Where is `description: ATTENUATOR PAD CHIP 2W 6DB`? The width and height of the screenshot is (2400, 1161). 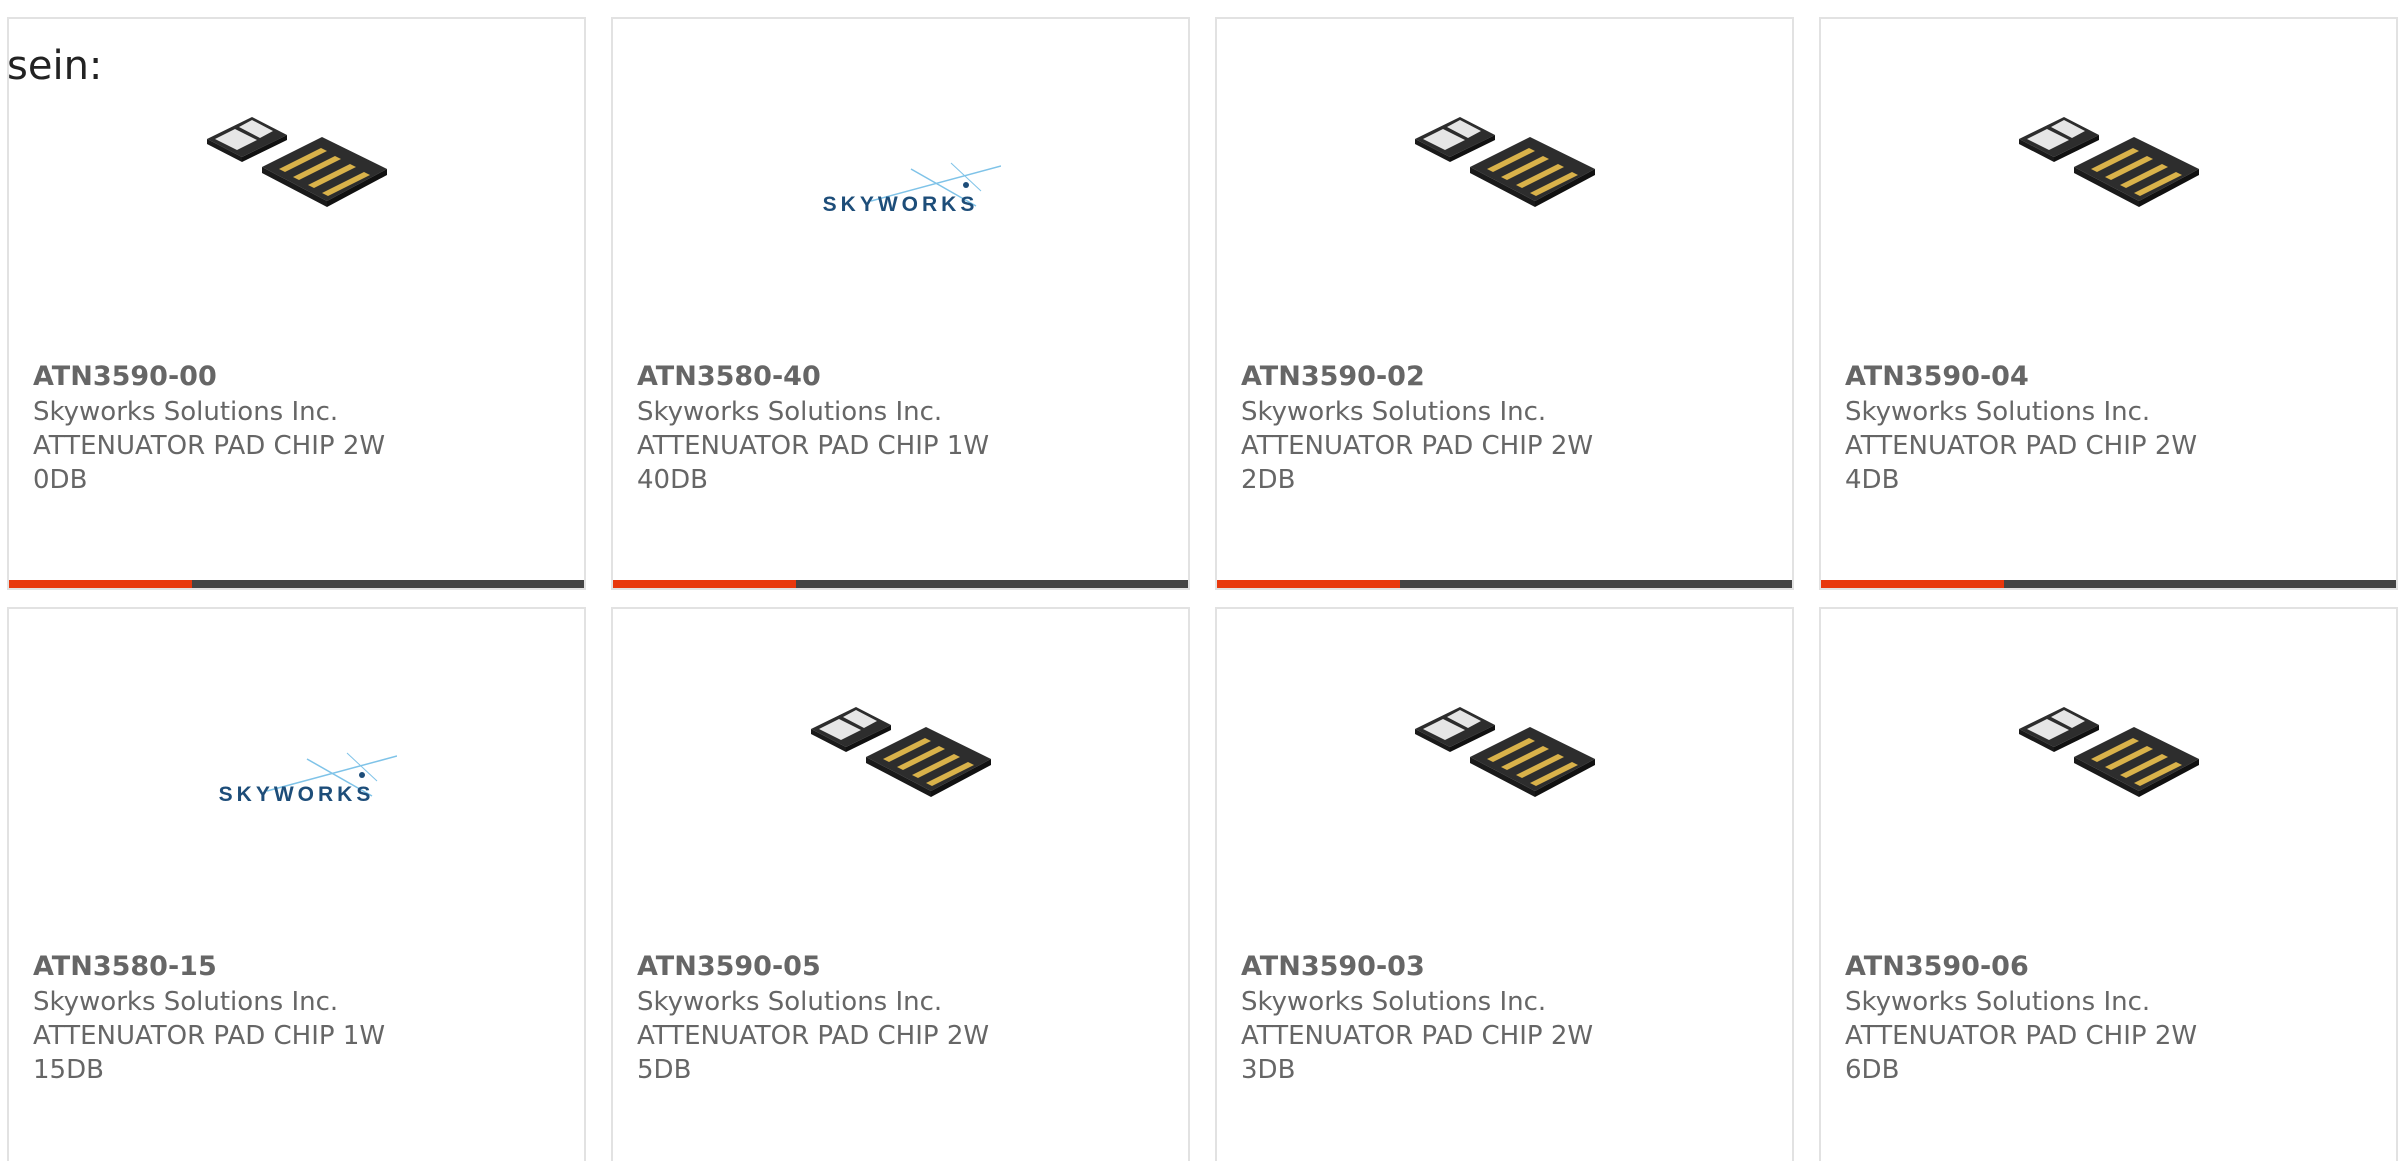
description: ATTENUATOR PAD CHIP 2W 6DB is located at coordinates (2021, 1053).